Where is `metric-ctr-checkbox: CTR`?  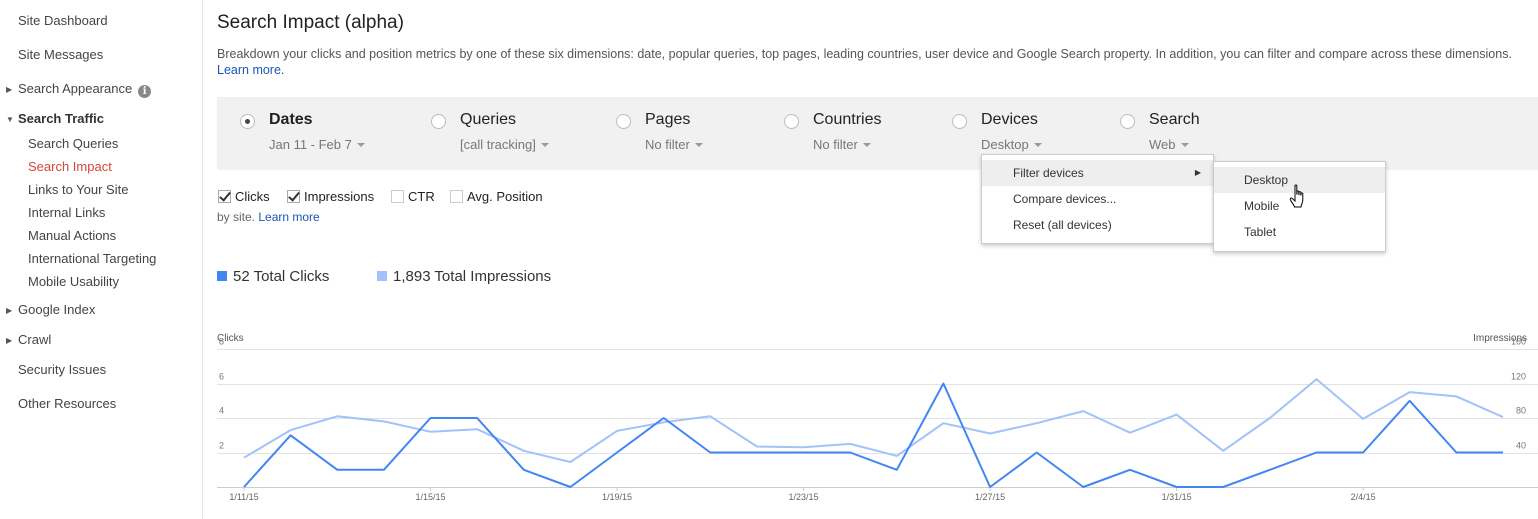 metric-ctr-checkbox: CTR is located at coordinates (413, 196).